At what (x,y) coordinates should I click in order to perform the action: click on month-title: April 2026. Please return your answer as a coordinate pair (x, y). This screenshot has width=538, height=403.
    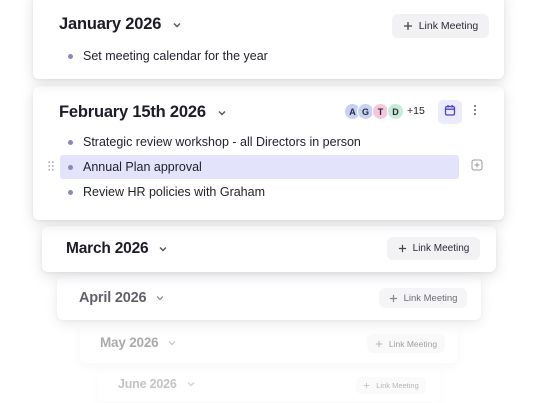
    Looking at the image, I should click on (113, 298).